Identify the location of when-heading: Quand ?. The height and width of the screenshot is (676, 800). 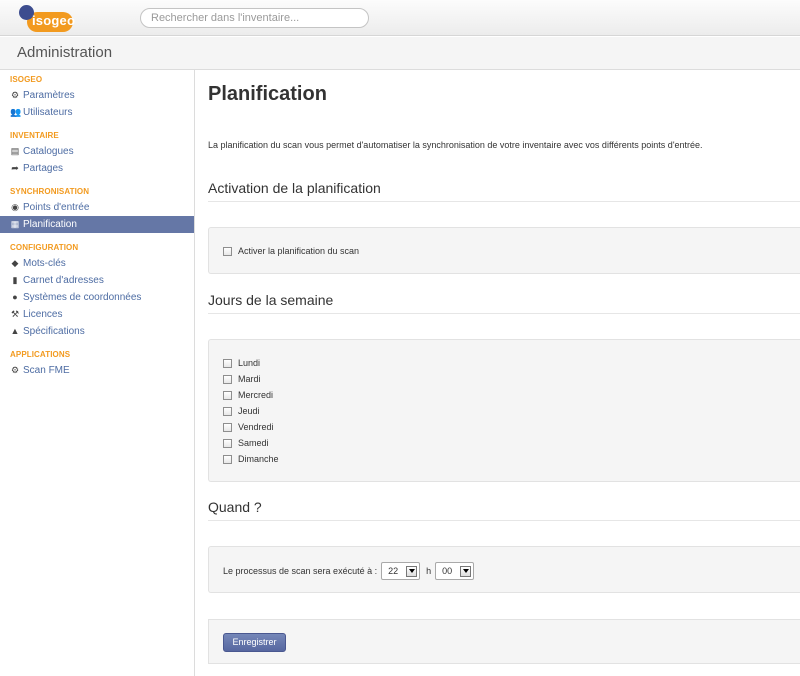
(235, 507).